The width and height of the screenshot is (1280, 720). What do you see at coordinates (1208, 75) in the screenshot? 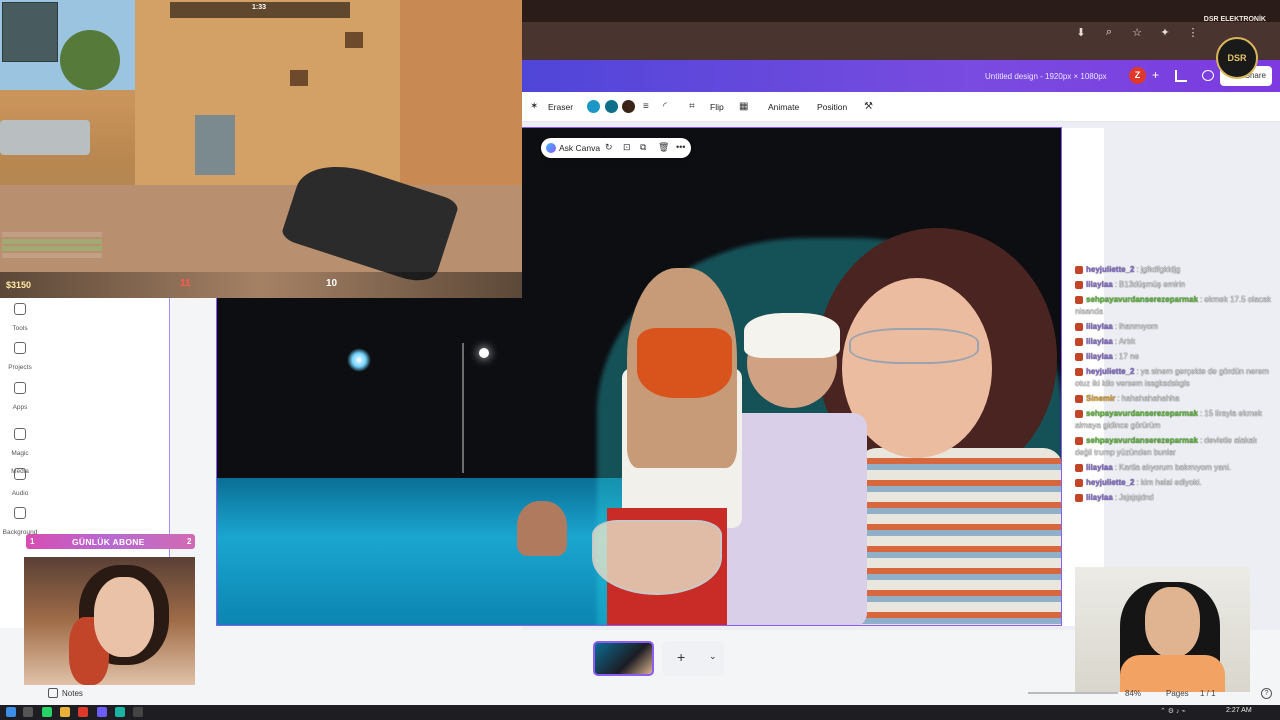
I see `comment-icon` at bounding box center [1208, 75].